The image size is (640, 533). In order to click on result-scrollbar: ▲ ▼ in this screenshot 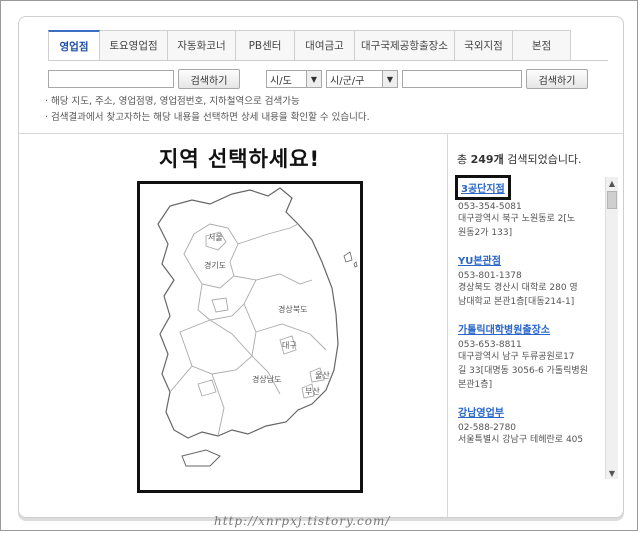, I will do `click(611, 328)`.